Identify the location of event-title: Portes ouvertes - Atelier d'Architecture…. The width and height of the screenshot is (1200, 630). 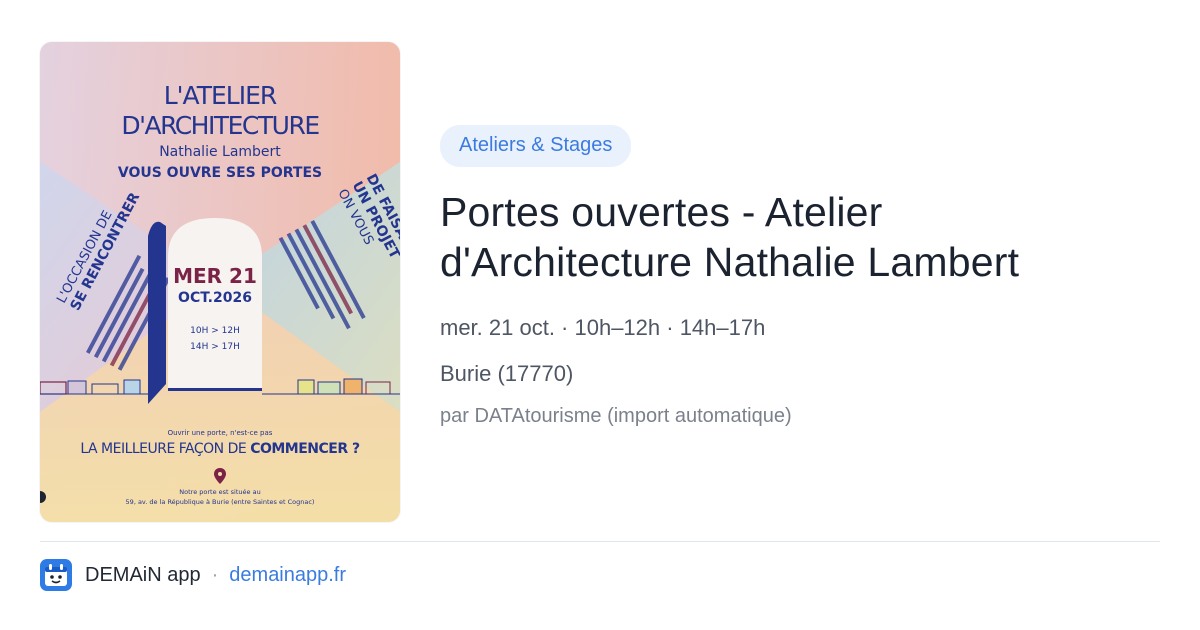
(800, 237).